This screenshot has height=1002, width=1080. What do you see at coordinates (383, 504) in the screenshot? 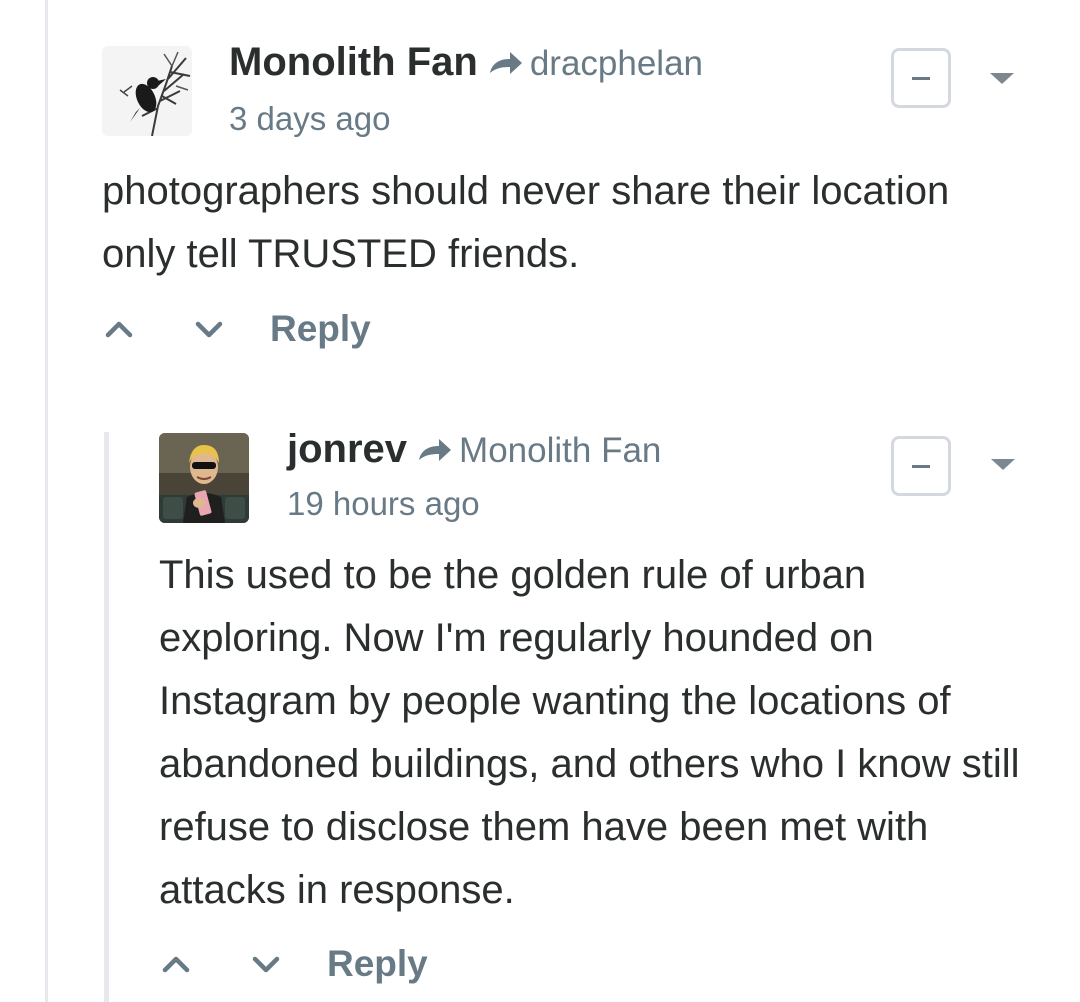
I see `comment-timestamp: 19 hours ago` at bounding box center [383, 504].